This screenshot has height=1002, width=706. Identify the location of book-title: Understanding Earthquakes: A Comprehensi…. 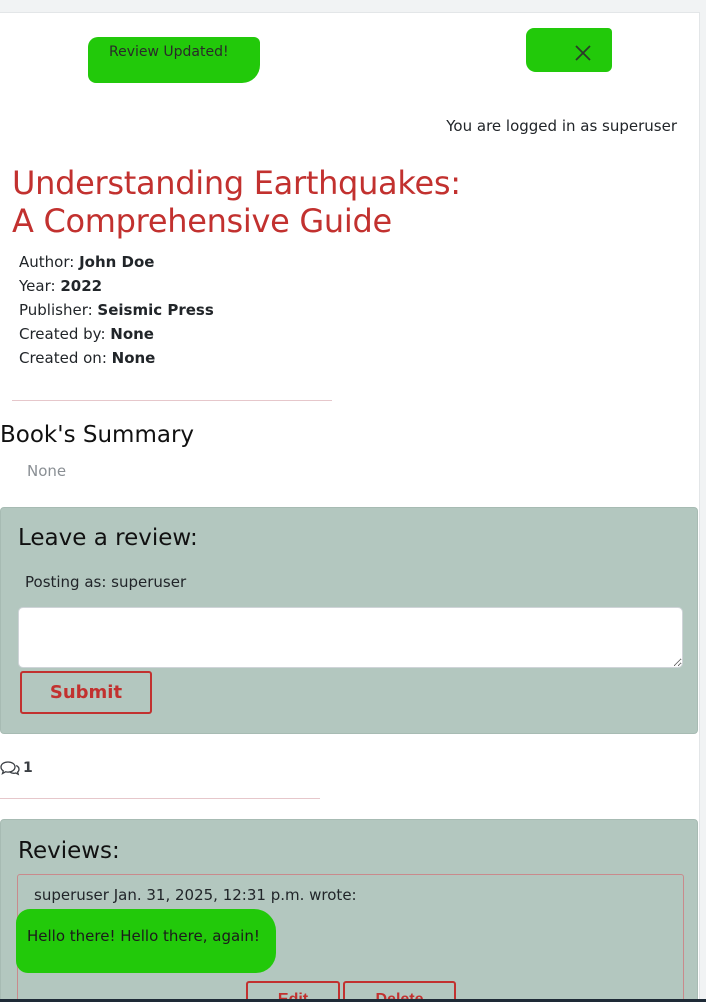
(236, 202).